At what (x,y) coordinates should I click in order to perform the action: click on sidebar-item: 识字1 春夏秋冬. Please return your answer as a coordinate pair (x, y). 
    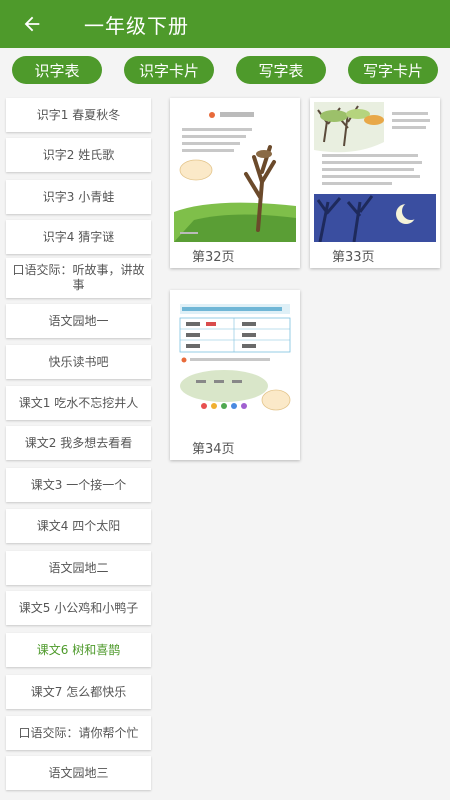
    Looking at the image, I should click on (78, 115).